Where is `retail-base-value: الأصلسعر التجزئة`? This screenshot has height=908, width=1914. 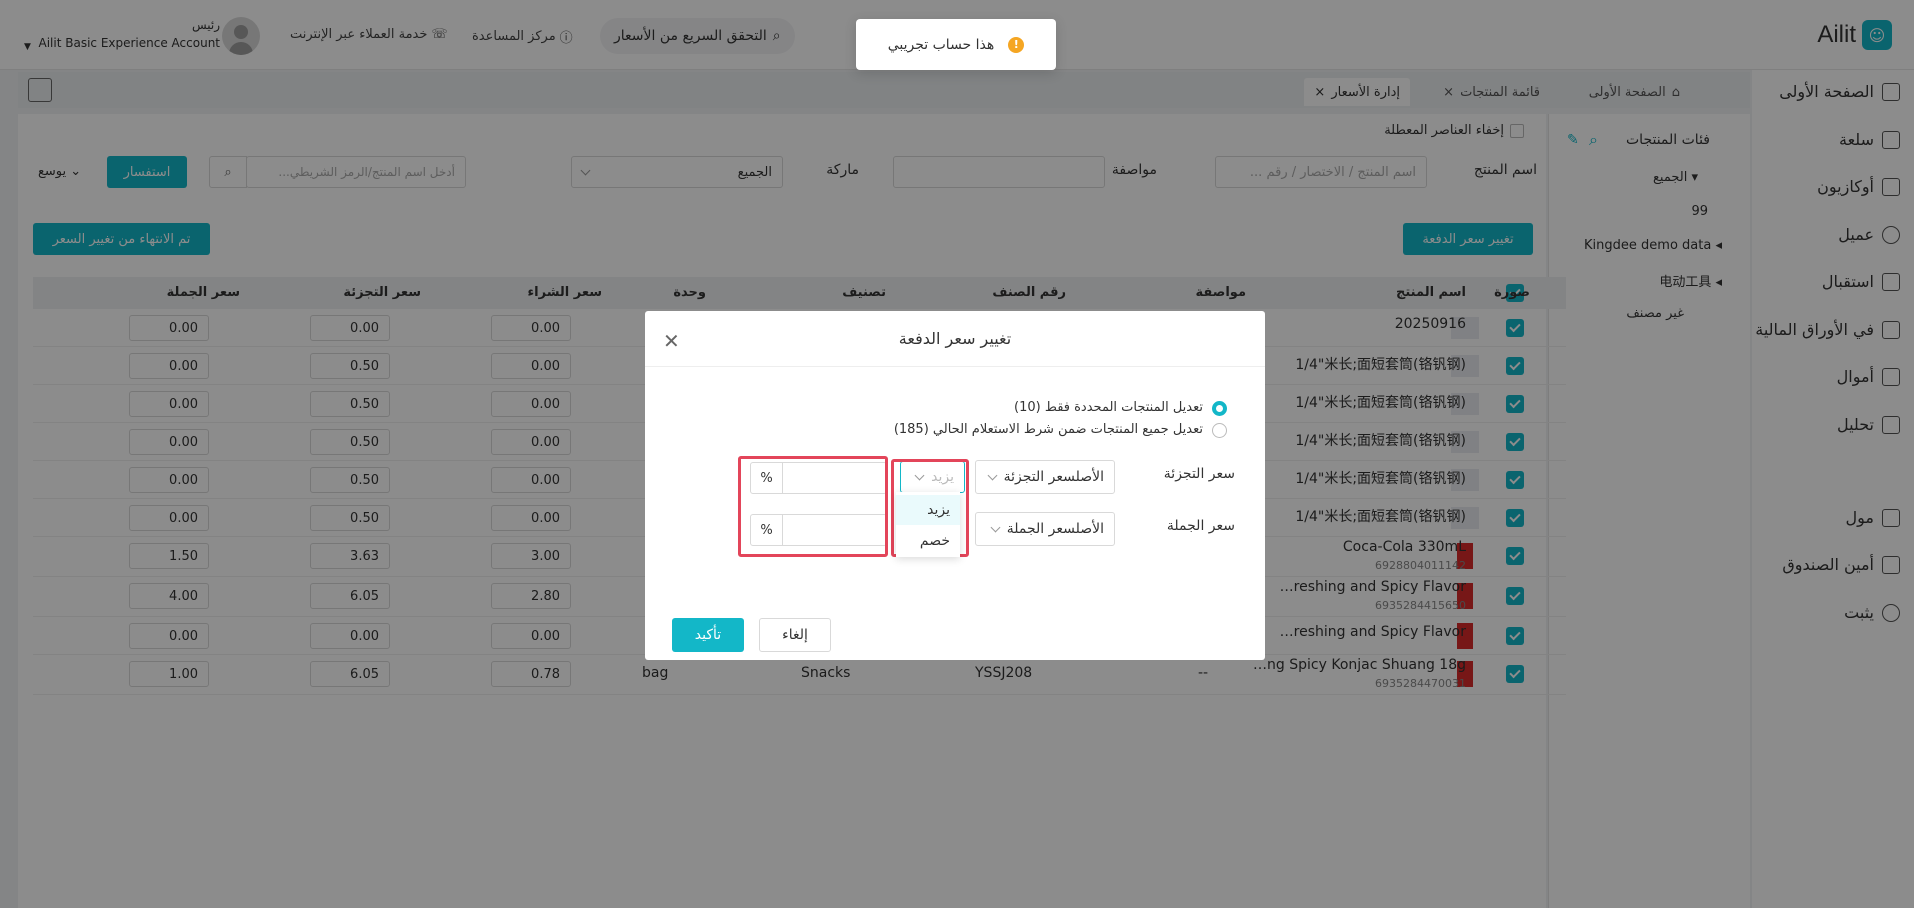
retail-base-value: الأصلسعر التجزئة is located at coordinates (1053, 477).